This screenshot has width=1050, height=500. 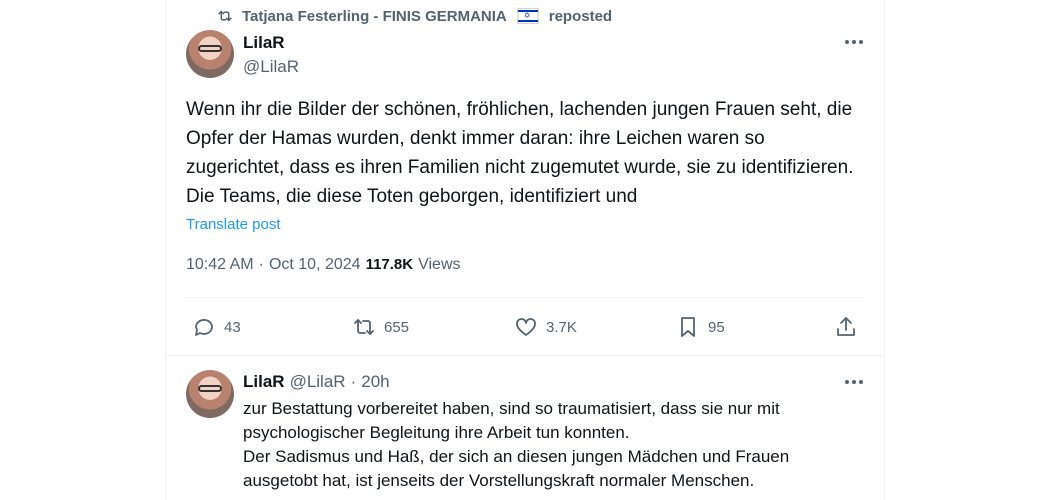 What do you see at coordinates (315, 265) in the screenshot?
I see `post-date: Oct 10, 2024` at bounding box center [315, 265].